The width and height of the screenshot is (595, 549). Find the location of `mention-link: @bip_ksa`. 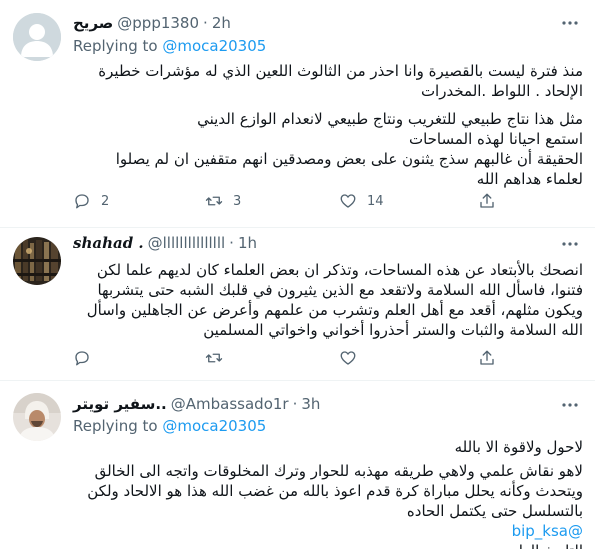

mention-link: @bip_ksa is located at coordinates (547, 531).